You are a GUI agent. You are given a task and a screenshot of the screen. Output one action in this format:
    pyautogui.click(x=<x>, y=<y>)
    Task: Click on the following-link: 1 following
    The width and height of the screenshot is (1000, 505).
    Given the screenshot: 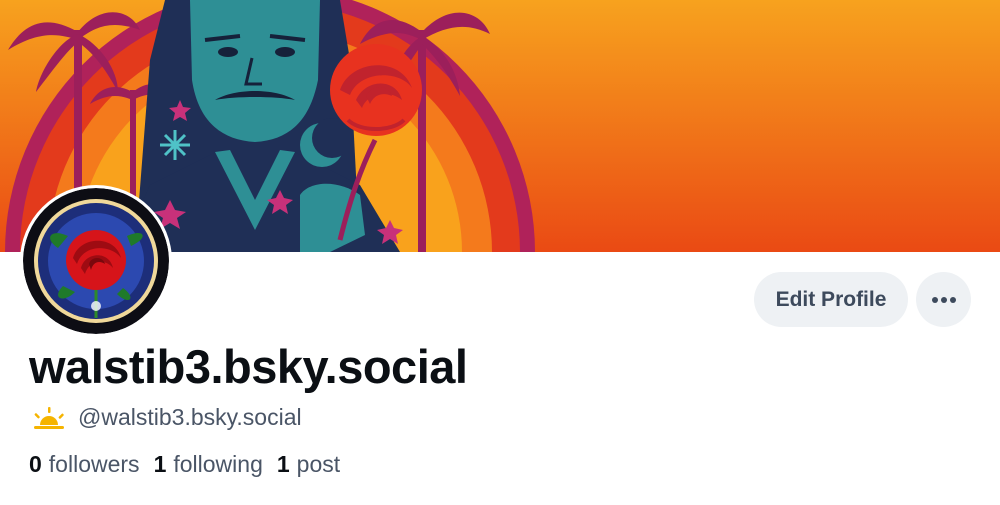 What is the action you would take?
    pyautogui.click(x=208, y=464)
    